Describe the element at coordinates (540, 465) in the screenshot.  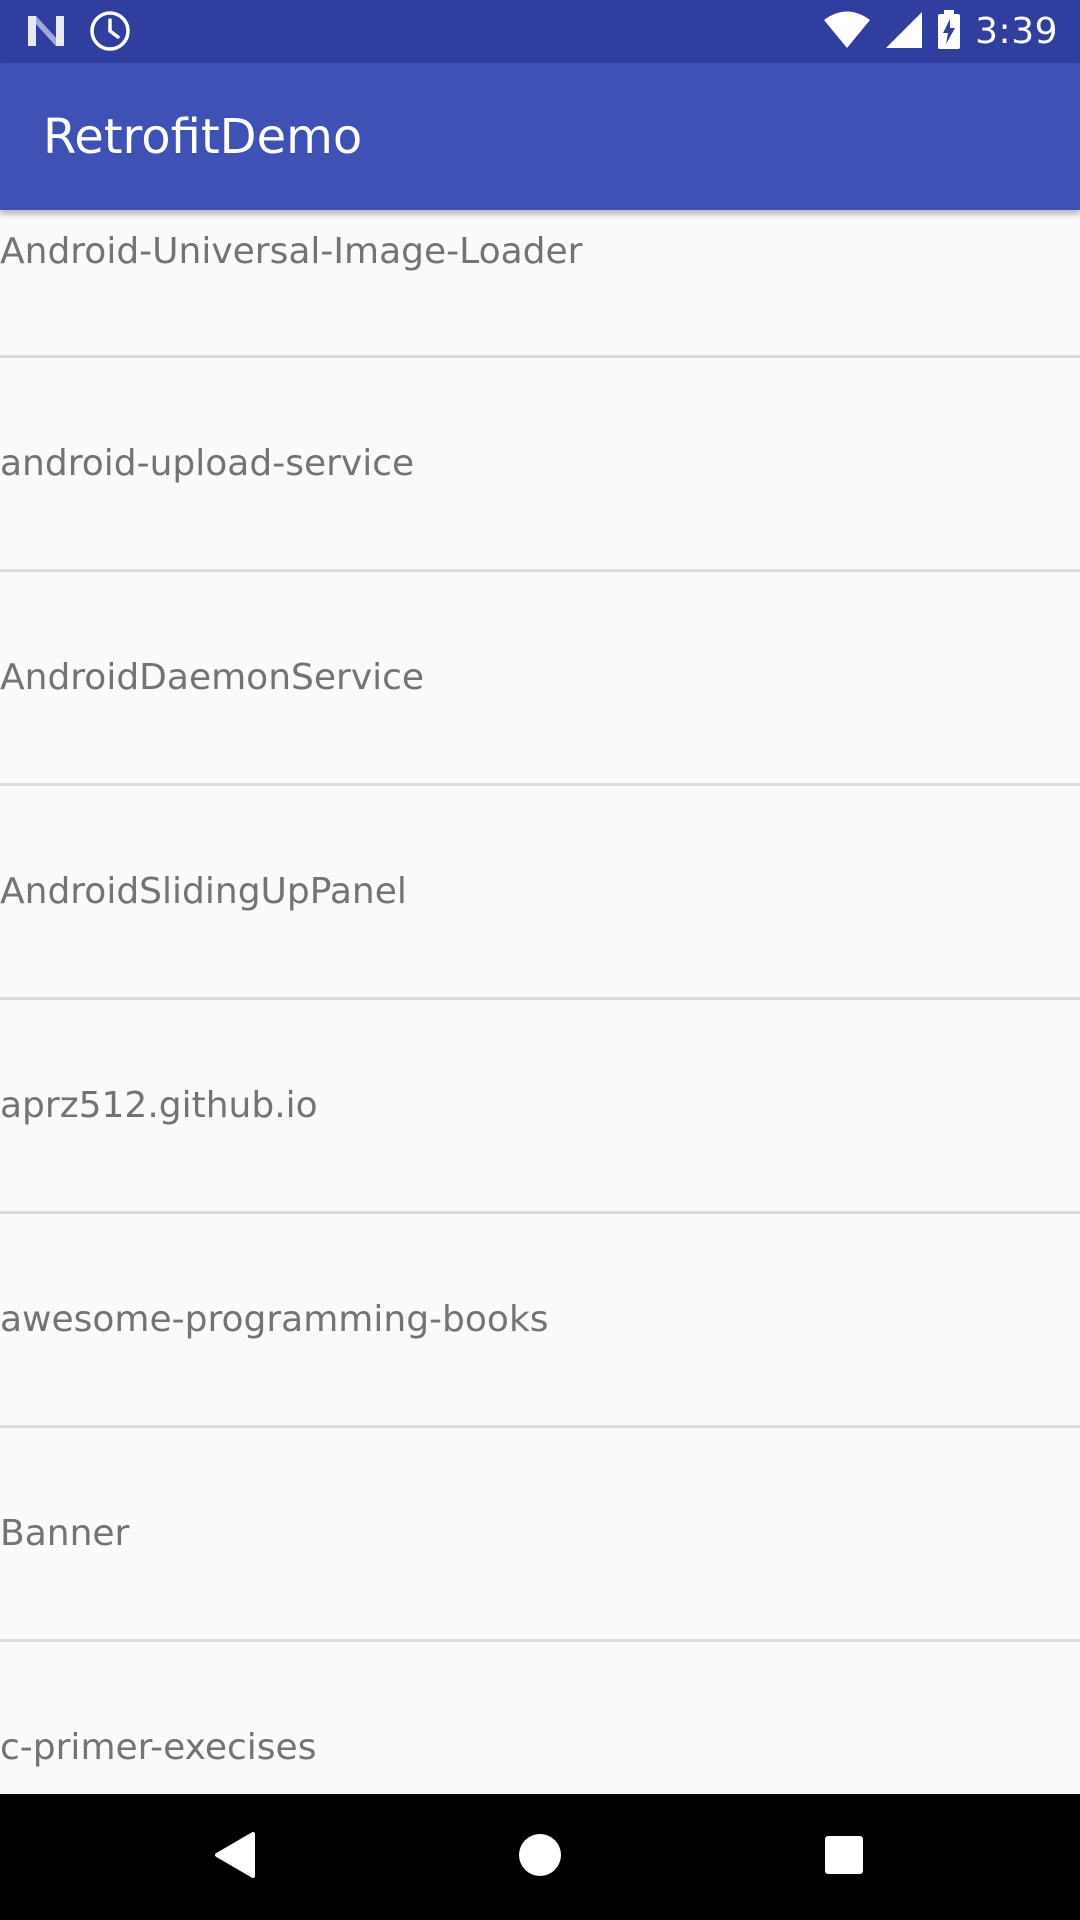
I see `list-item: android-upload-service` at that location.